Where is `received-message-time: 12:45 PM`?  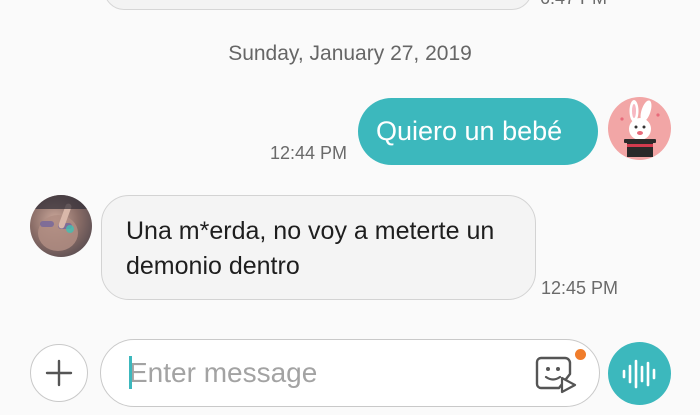
received-message-time: 12:45 PM is located at coordinates (580, 288).